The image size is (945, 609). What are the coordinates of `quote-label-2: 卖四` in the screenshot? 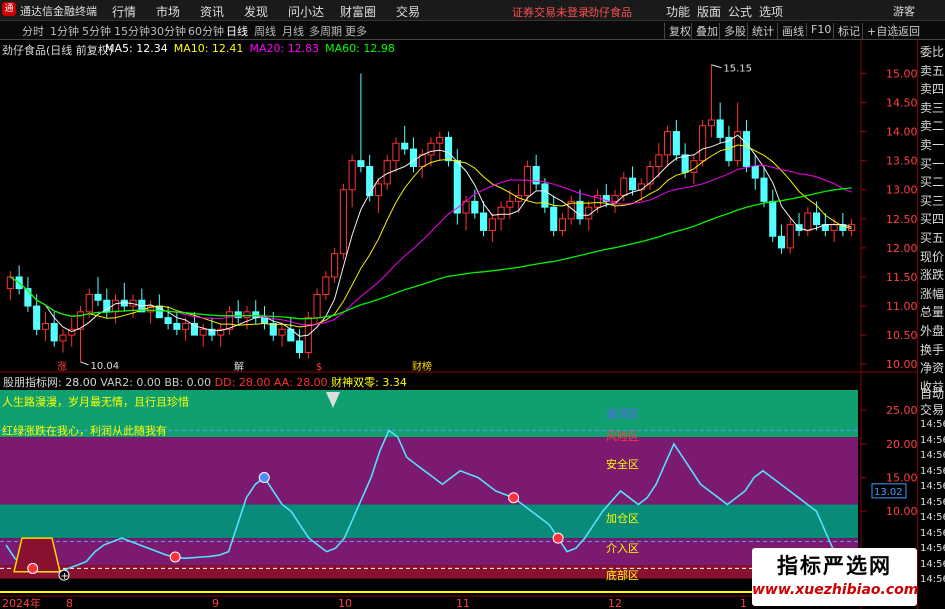 It's located at (932, 89).